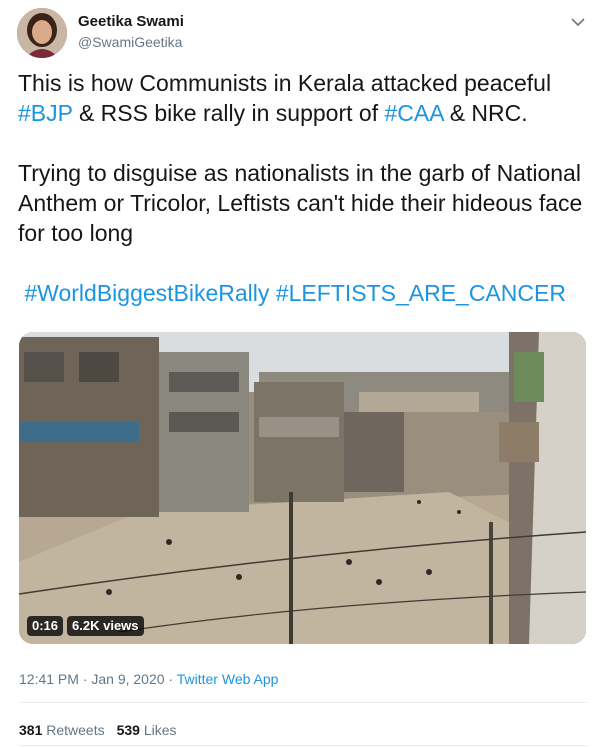 This screenshot has width=598, height=748. I want to click on video-views: 6.2K views, so click(105, 626).